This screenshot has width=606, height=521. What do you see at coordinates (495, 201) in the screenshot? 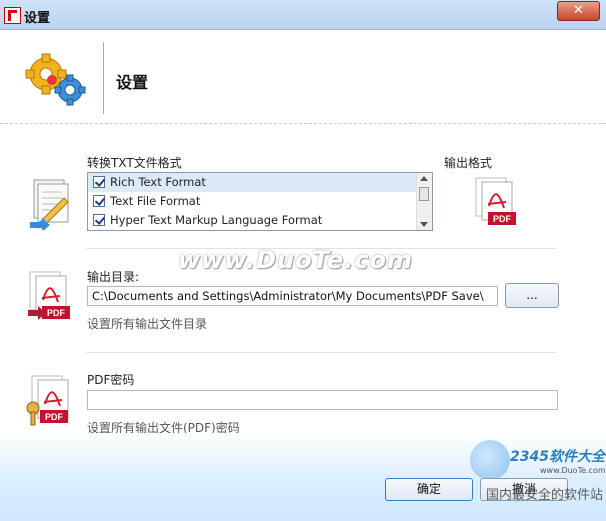
I see `pdf-format-icon: PDF` at bounding box center [495, 201].